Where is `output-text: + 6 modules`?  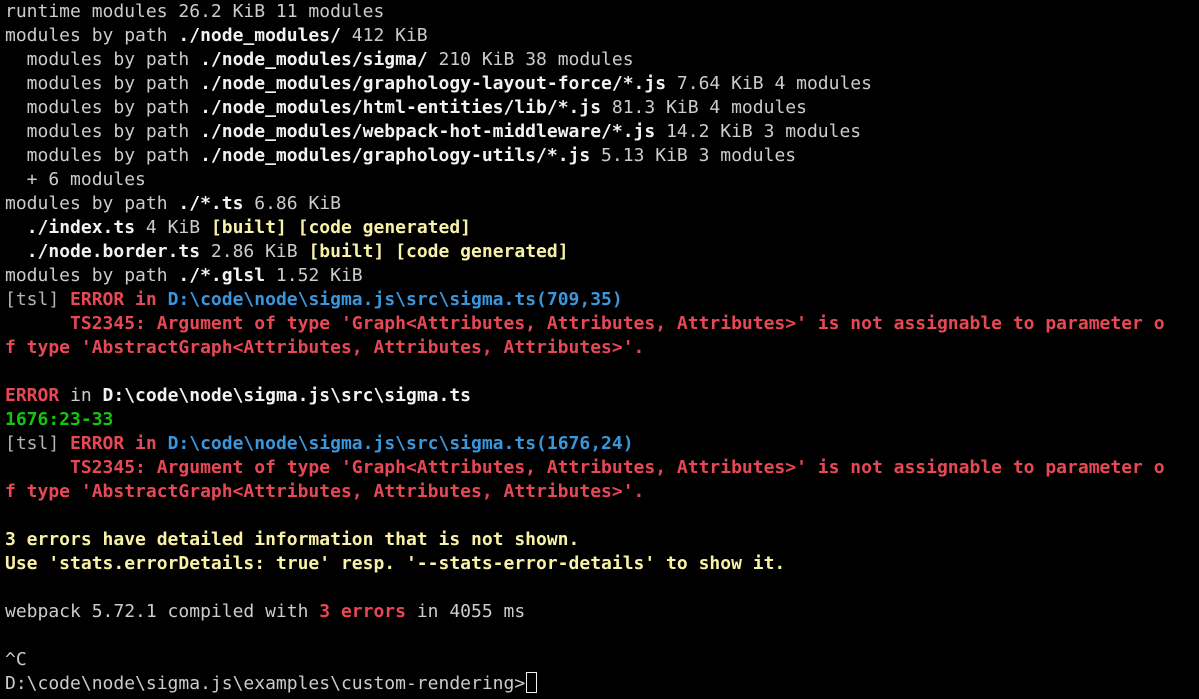
output-text: + 6 modules is located at coordinates (75, 179).